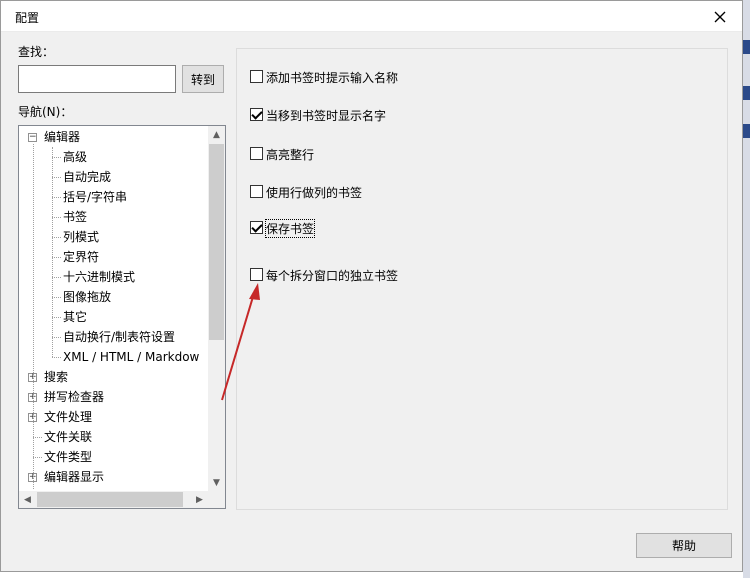 The height and width of the screenshot is (578, 750). I want to click on annotation-arrow-line, so click(238, 345).